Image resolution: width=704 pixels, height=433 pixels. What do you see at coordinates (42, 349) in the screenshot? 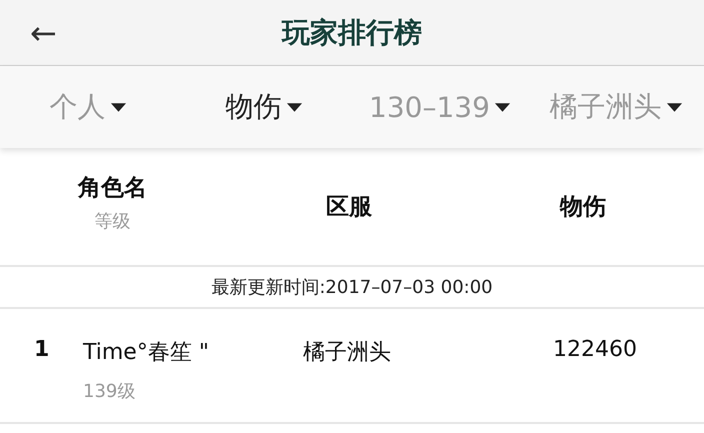
I see `rank-number: 1` at bounding box center [42, 349].